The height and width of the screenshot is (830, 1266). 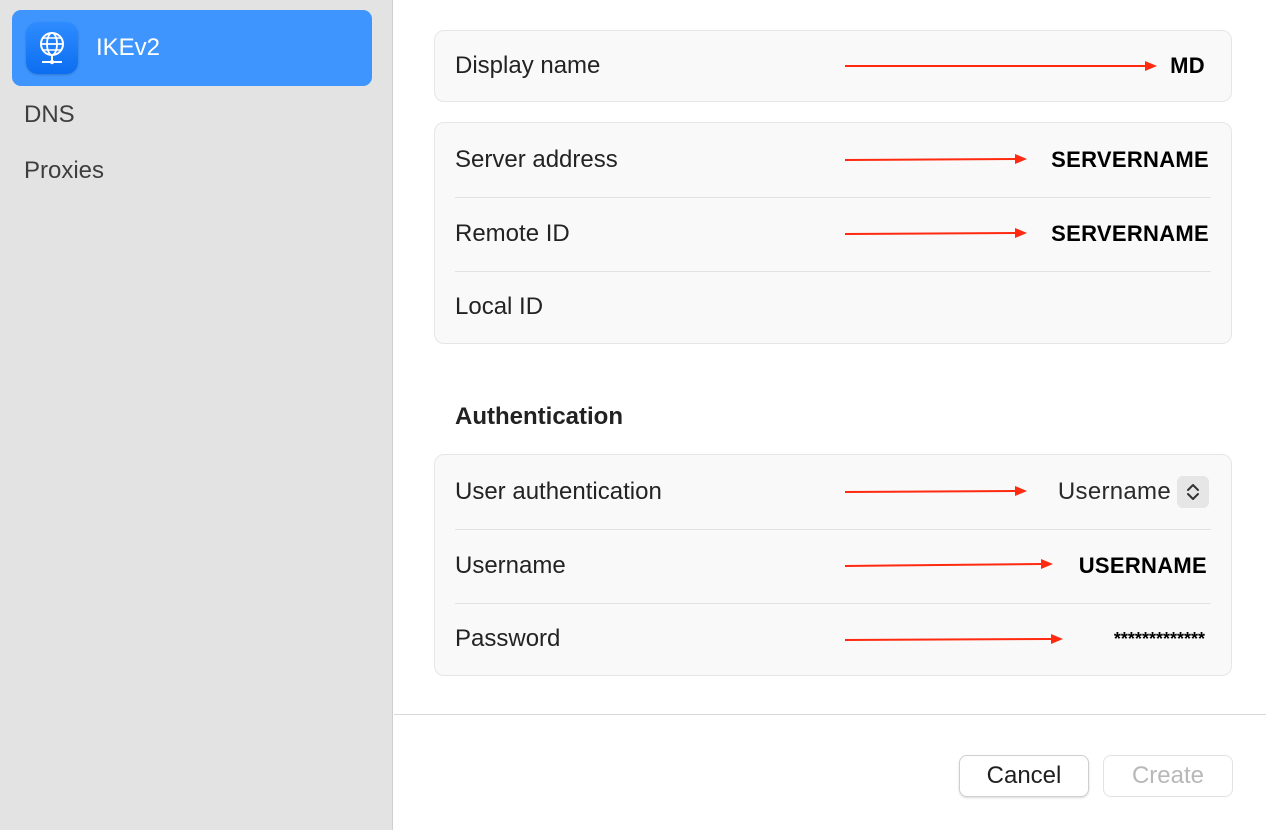 What do you see at coordinates (1193, 492) in the screenshot?
I see `chevron-up-down-icon` at bounding box center [1193, 492].